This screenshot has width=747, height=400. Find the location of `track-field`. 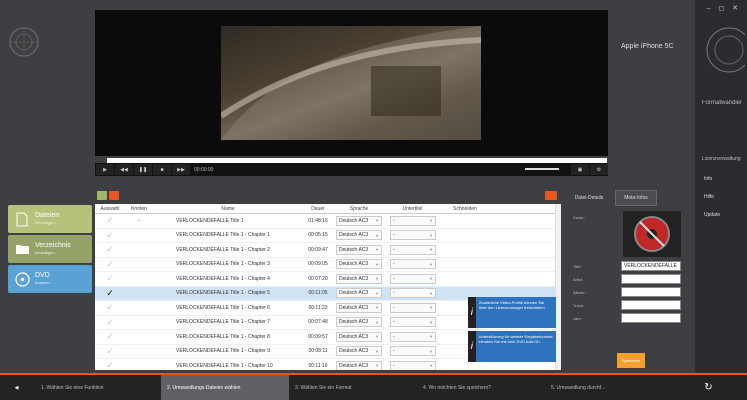

track-field is located at coordinates (651, 305).